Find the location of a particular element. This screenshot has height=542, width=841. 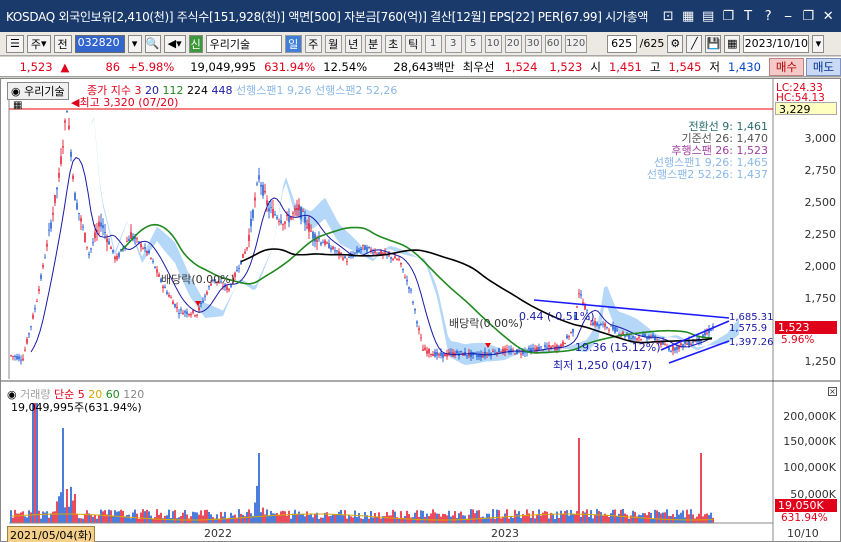

period-month: 월 is located at coordinates (333, 43).